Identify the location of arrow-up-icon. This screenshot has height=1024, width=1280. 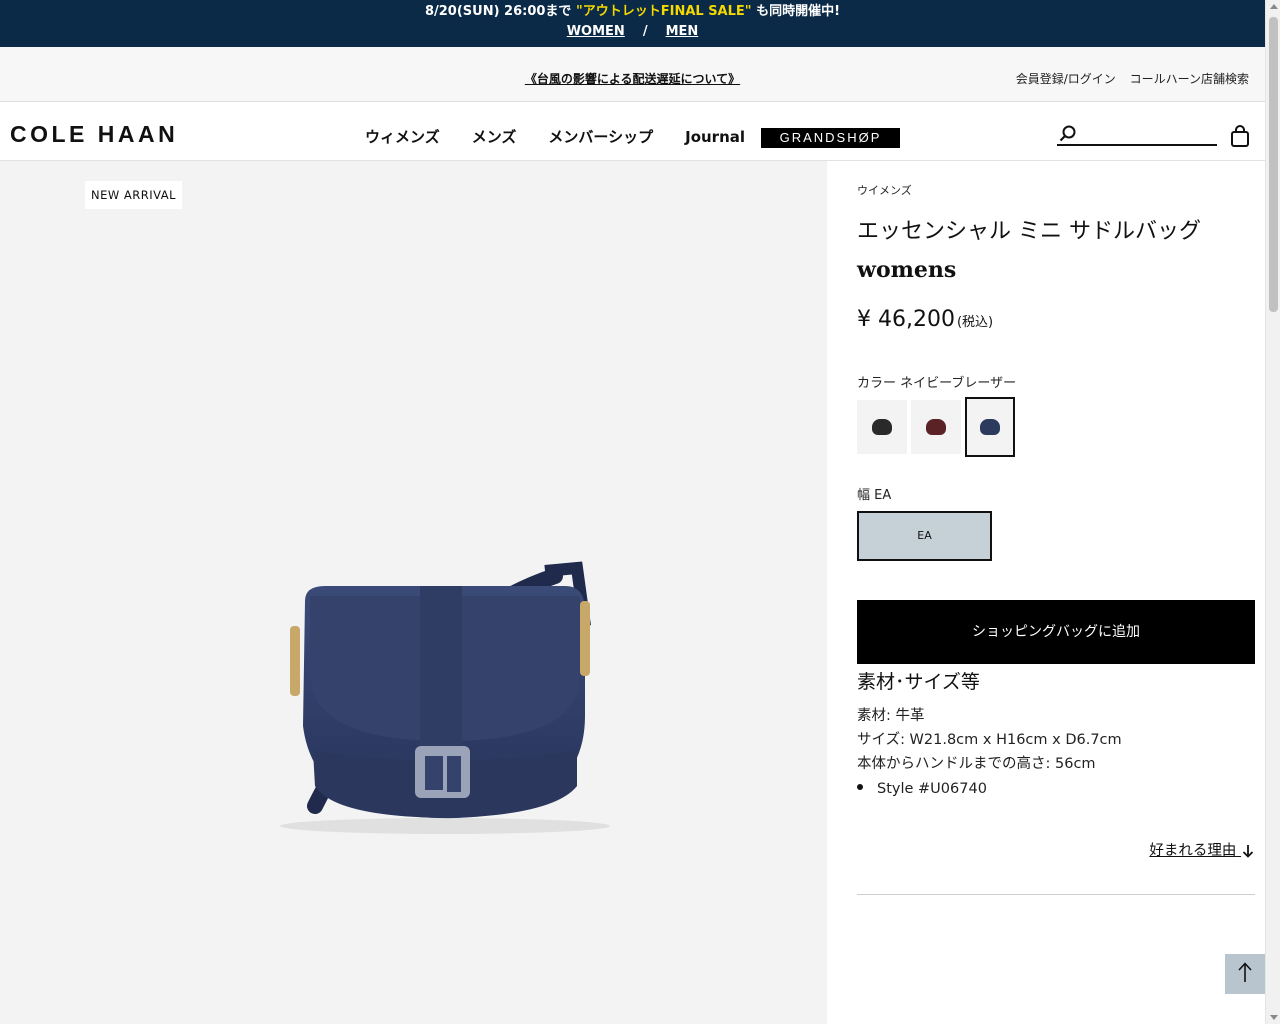
(1245, 974).